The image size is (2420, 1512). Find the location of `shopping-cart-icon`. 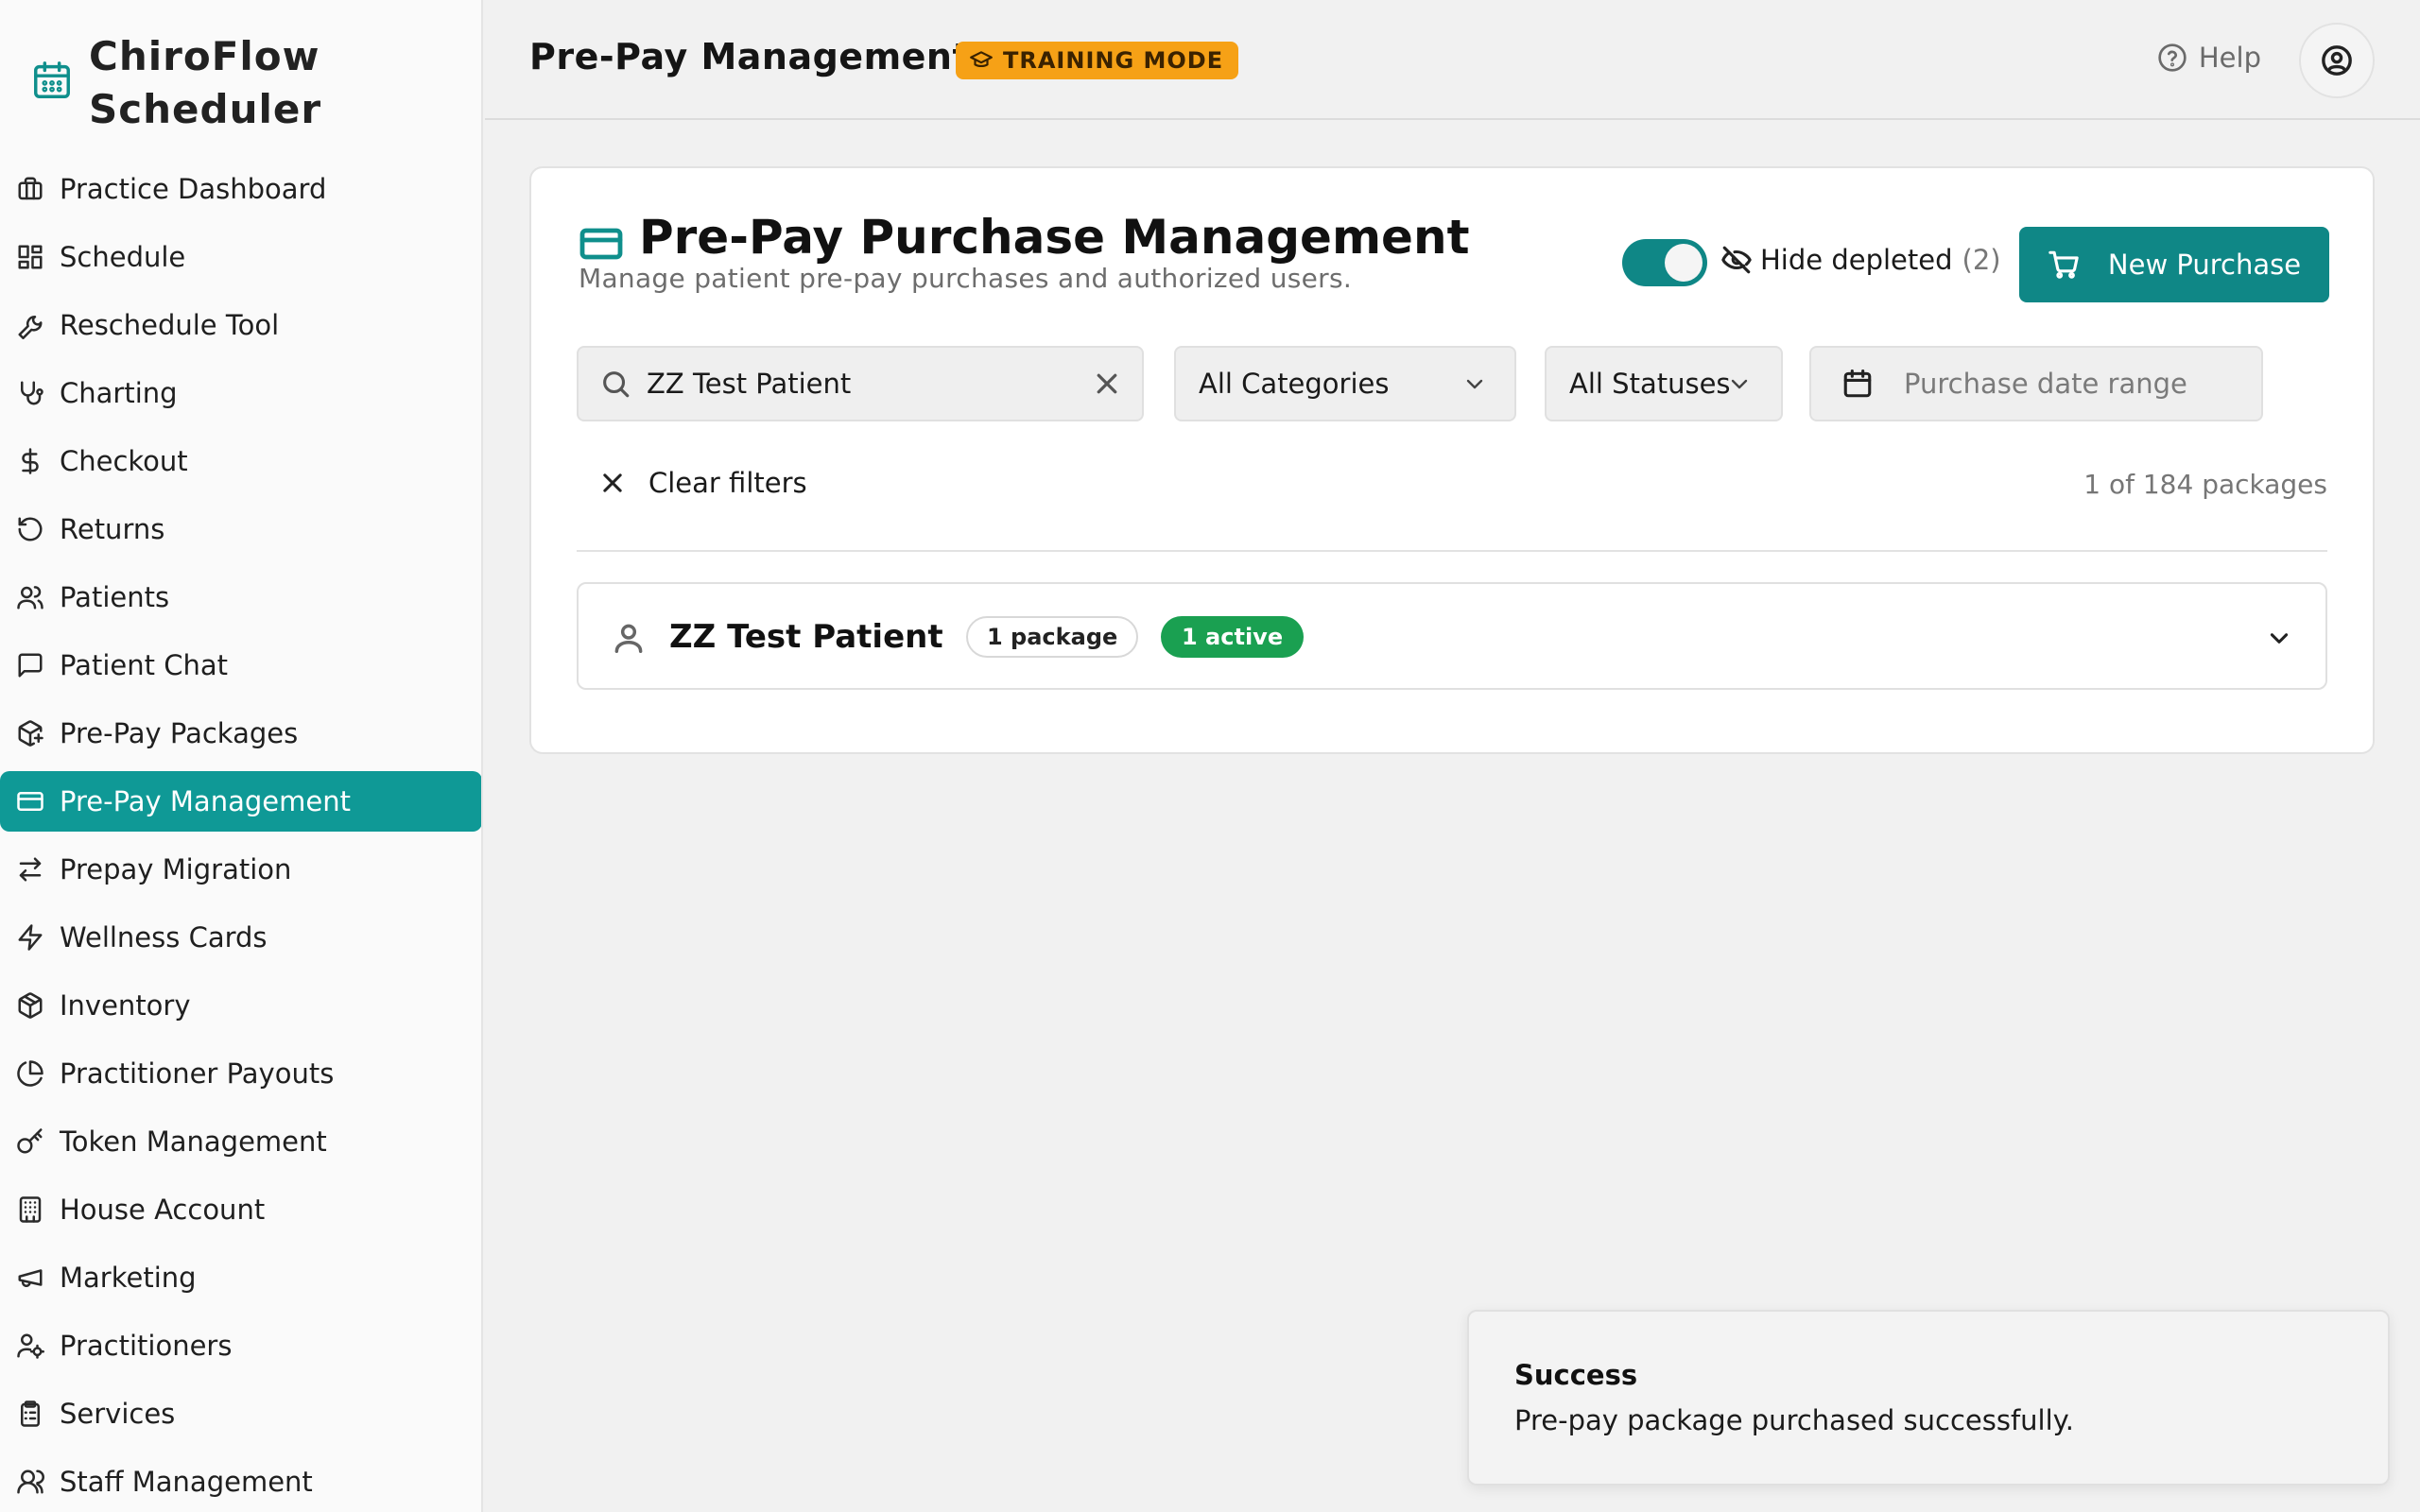

shopping-cart-icon is located at coordinates (2063, 264).